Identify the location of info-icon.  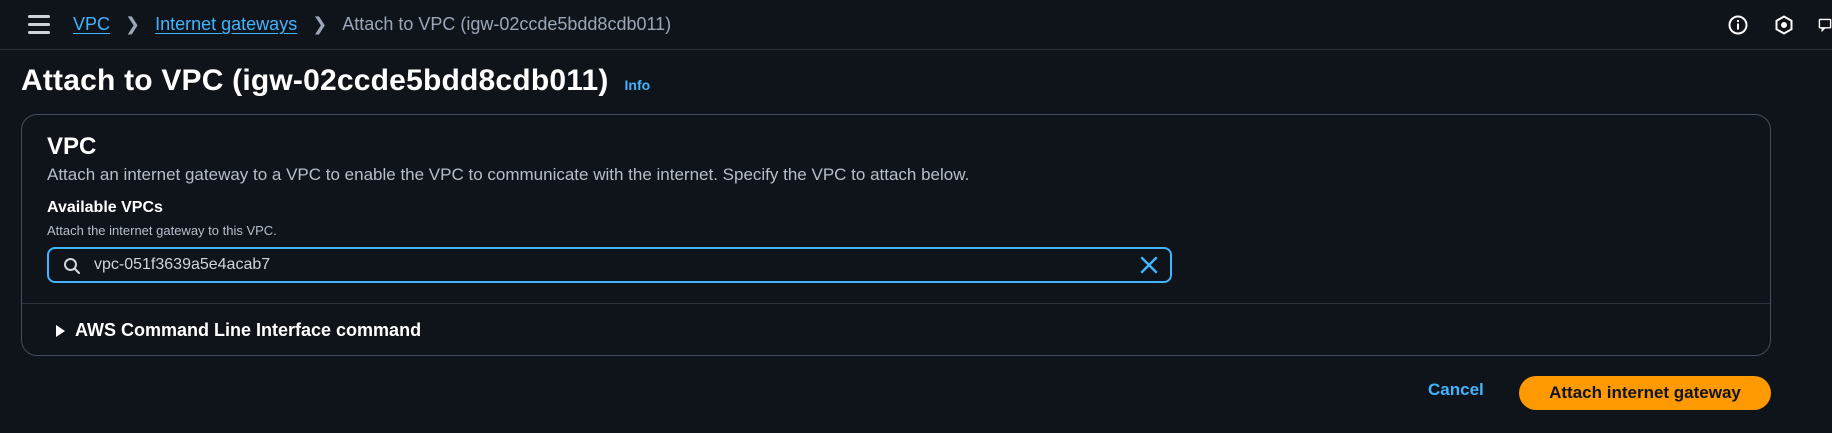
(1738, 25).